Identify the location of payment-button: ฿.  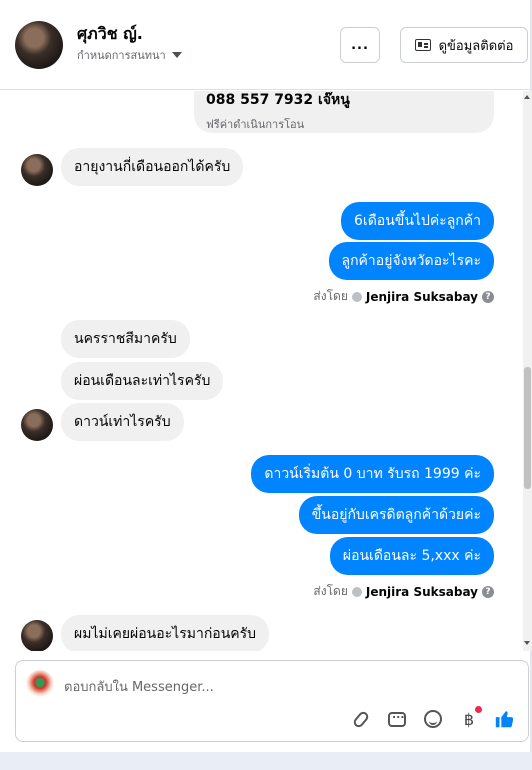
(470, 718).